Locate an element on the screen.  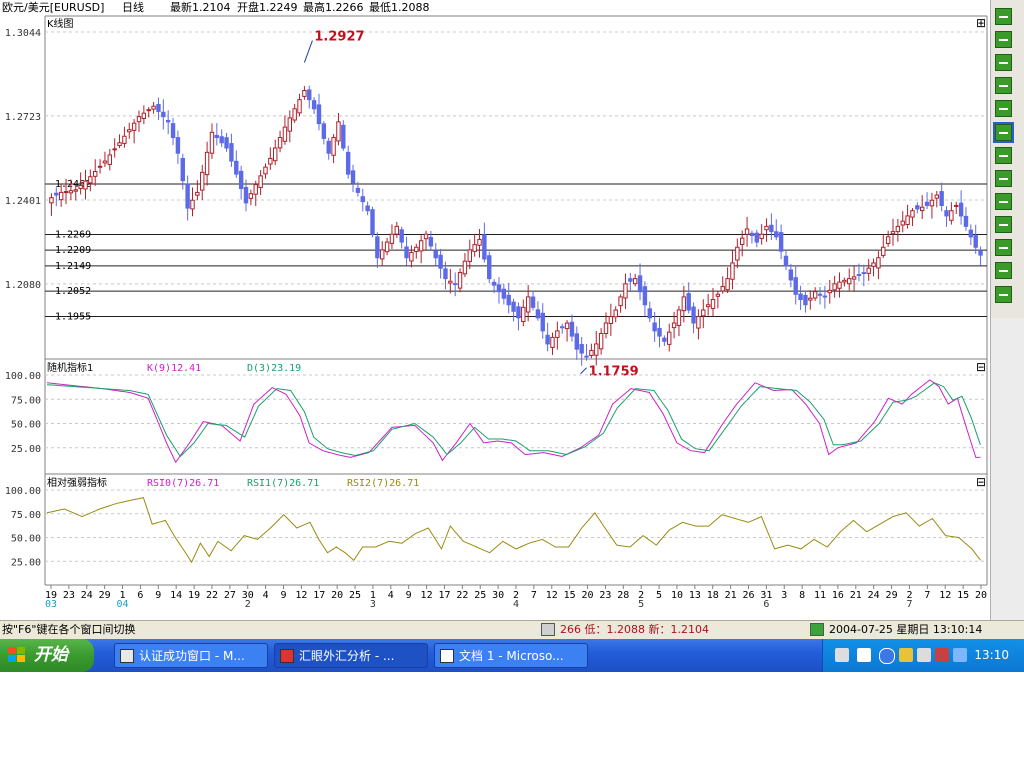
windows-logo-icon is located at coordinates (17, 655).